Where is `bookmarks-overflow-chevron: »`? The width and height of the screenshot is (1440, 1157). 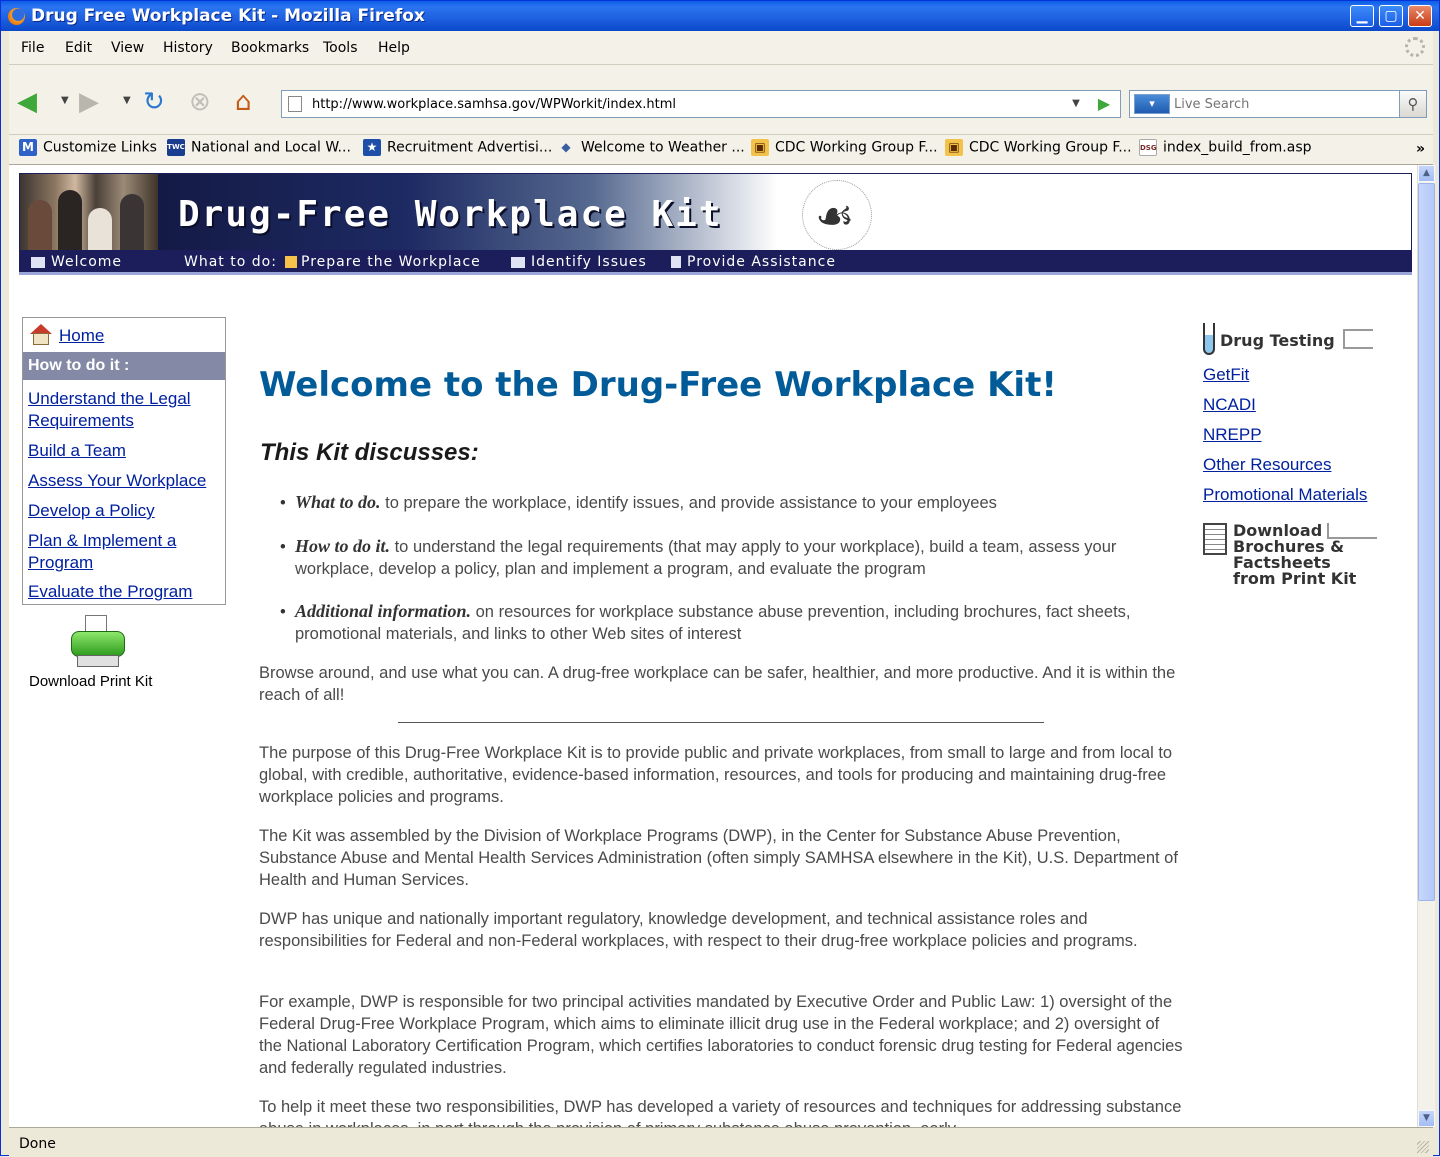 bookmarks-overflow-chevron: » is located at coordinates (1420, 149).